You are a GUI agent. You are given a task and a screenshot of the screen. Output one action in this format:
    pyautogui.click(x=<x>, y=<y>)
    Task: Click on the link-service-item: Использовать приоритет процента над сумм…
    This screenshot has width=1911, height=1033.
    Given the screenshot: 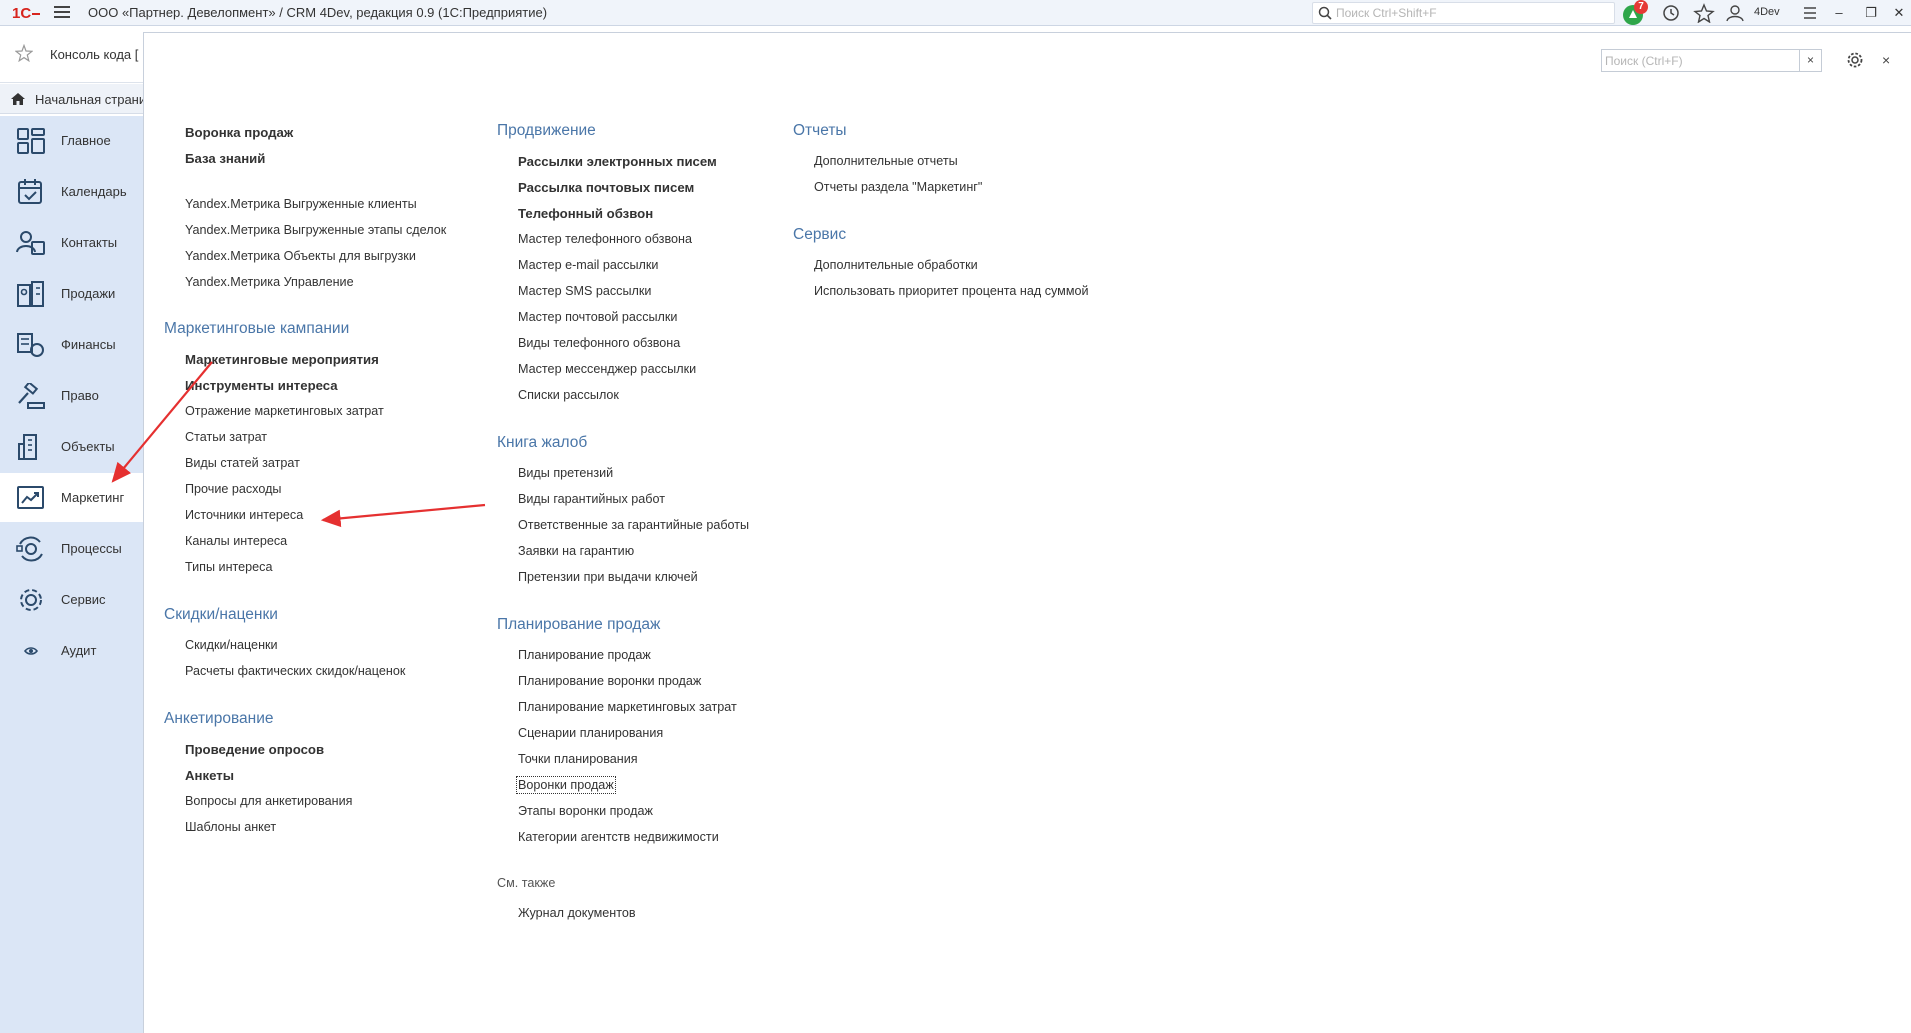 What is the action you would take?
    pyautogui.click(x=951, y=291)
    